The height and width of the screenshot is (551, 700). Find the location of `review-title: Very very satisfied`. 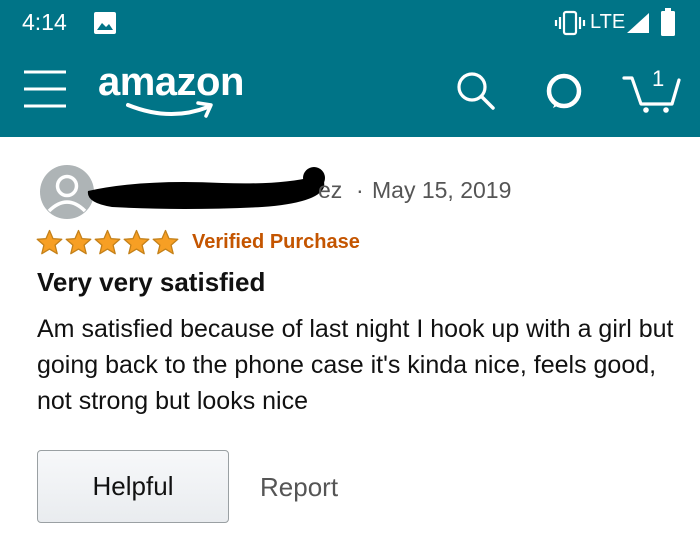

review-title: Very very satisfied is located at coordinates (151, 282).